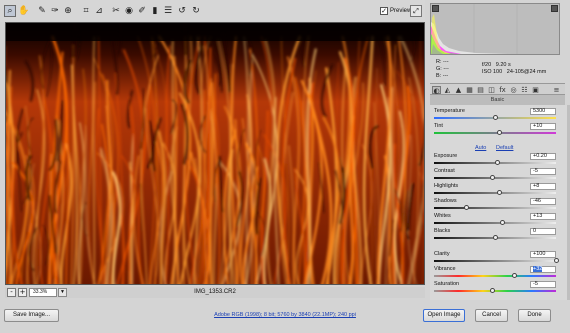  What do you see at coordinates (449, 111) in the screenshot?
I see `slider-label: Temperature` at bounding box center [449, 111].